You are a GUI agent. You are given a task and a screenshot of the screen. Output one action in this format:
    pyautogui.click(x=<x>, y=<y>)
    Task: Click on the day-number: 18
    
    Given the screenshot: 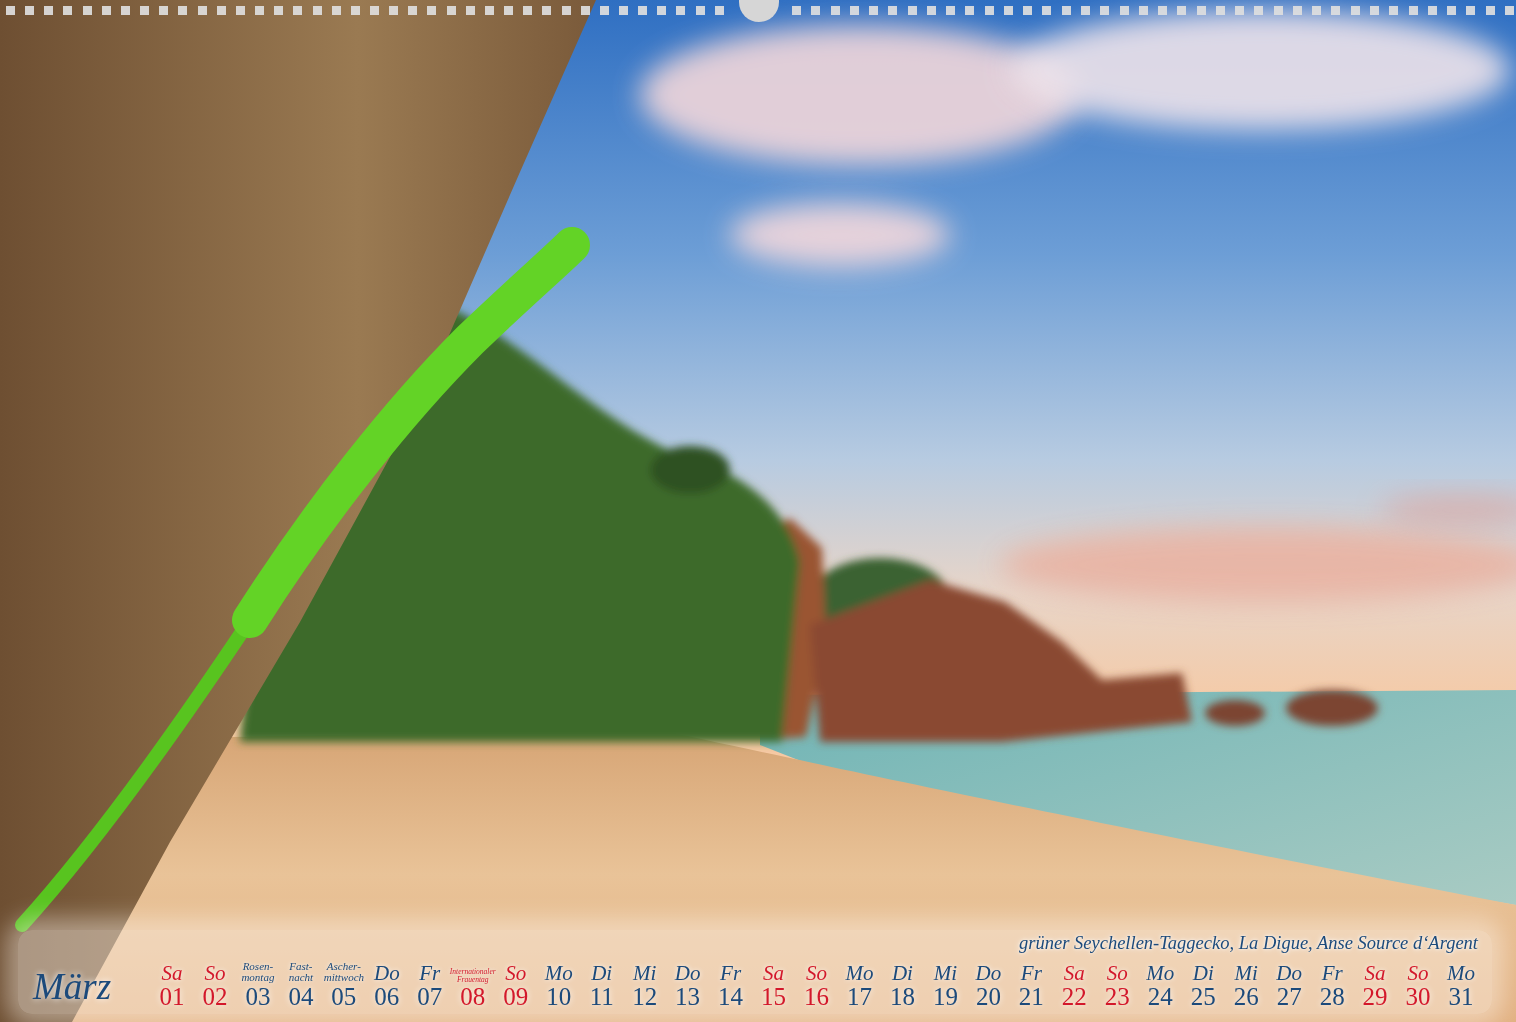 What is the action you would take?
    pyautogui.click(x=902, y=996)
    